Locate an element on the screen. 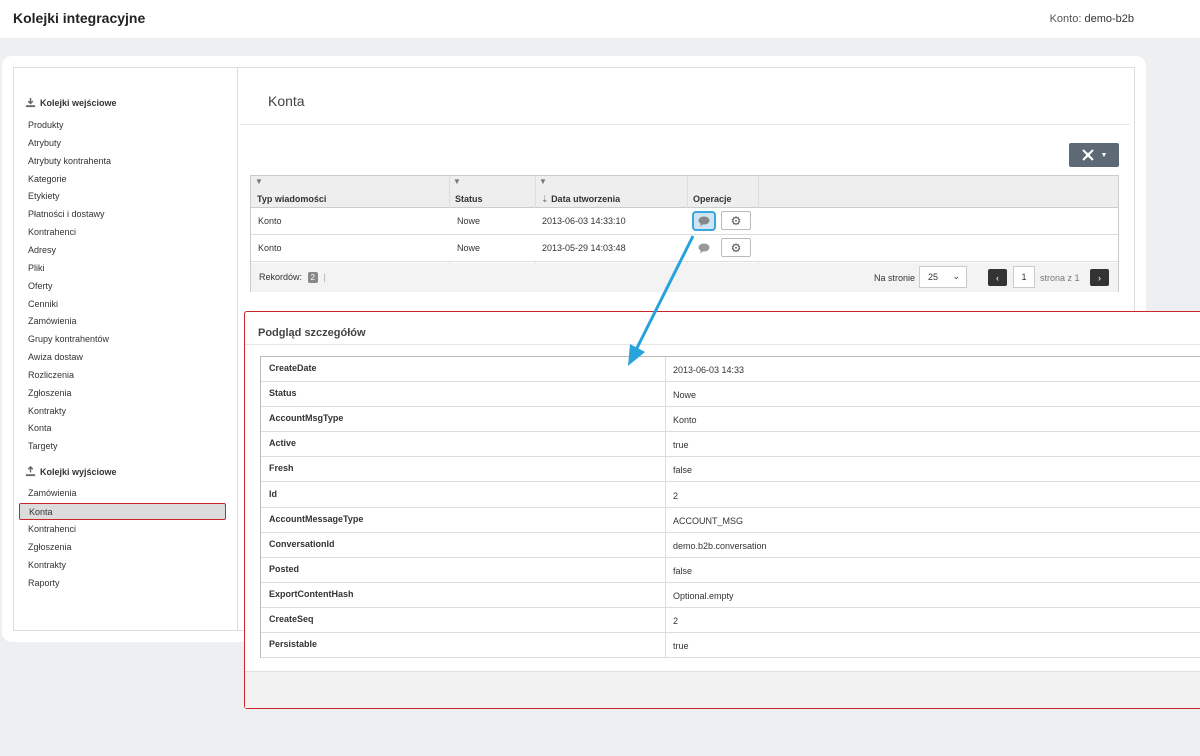  sidebar-item: Konta is located at coordinates (40, 428).